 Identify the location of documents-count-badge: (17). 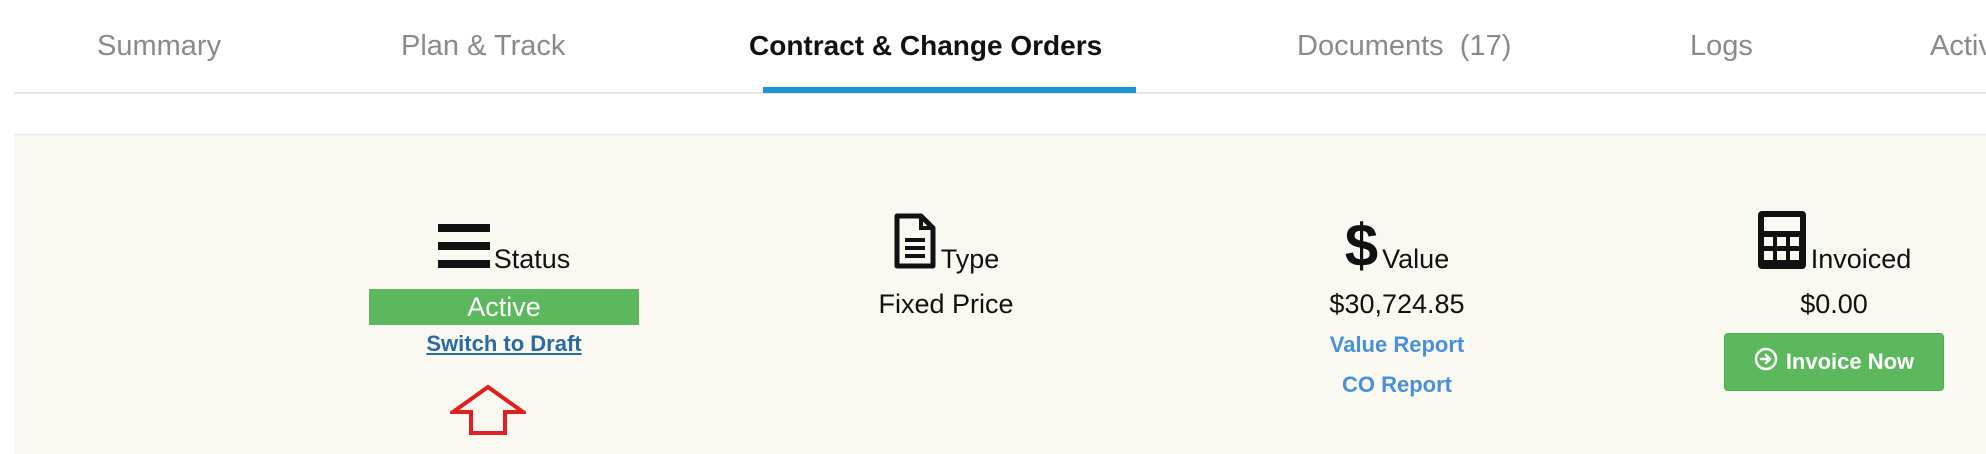
(1485, 46).